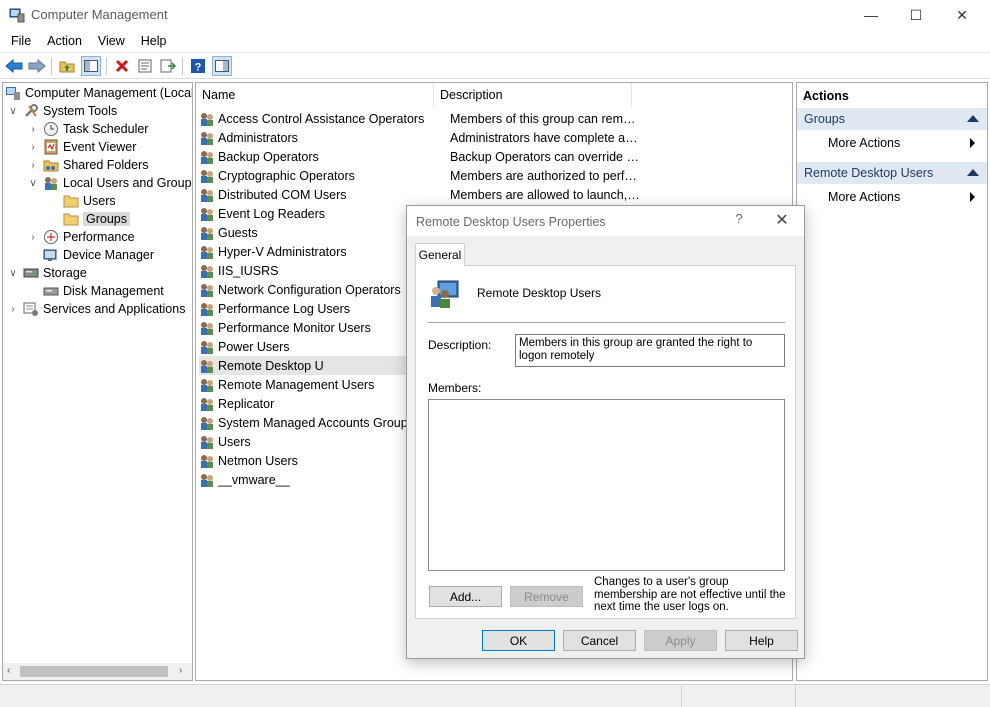 The height and width of the screenshot is (707, 990). Describe the element at coordinates (761, 640) in the screenshot. I see `help-button: Help` at that location.